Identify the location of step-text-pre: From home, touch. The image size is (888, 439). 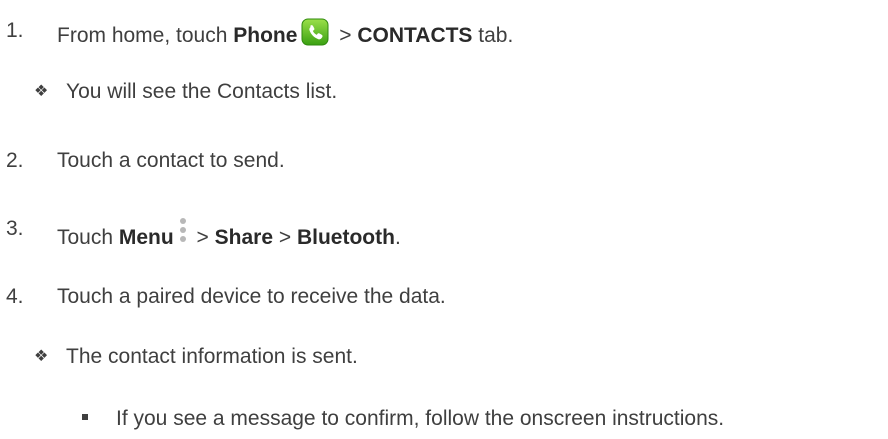
(145, 35).